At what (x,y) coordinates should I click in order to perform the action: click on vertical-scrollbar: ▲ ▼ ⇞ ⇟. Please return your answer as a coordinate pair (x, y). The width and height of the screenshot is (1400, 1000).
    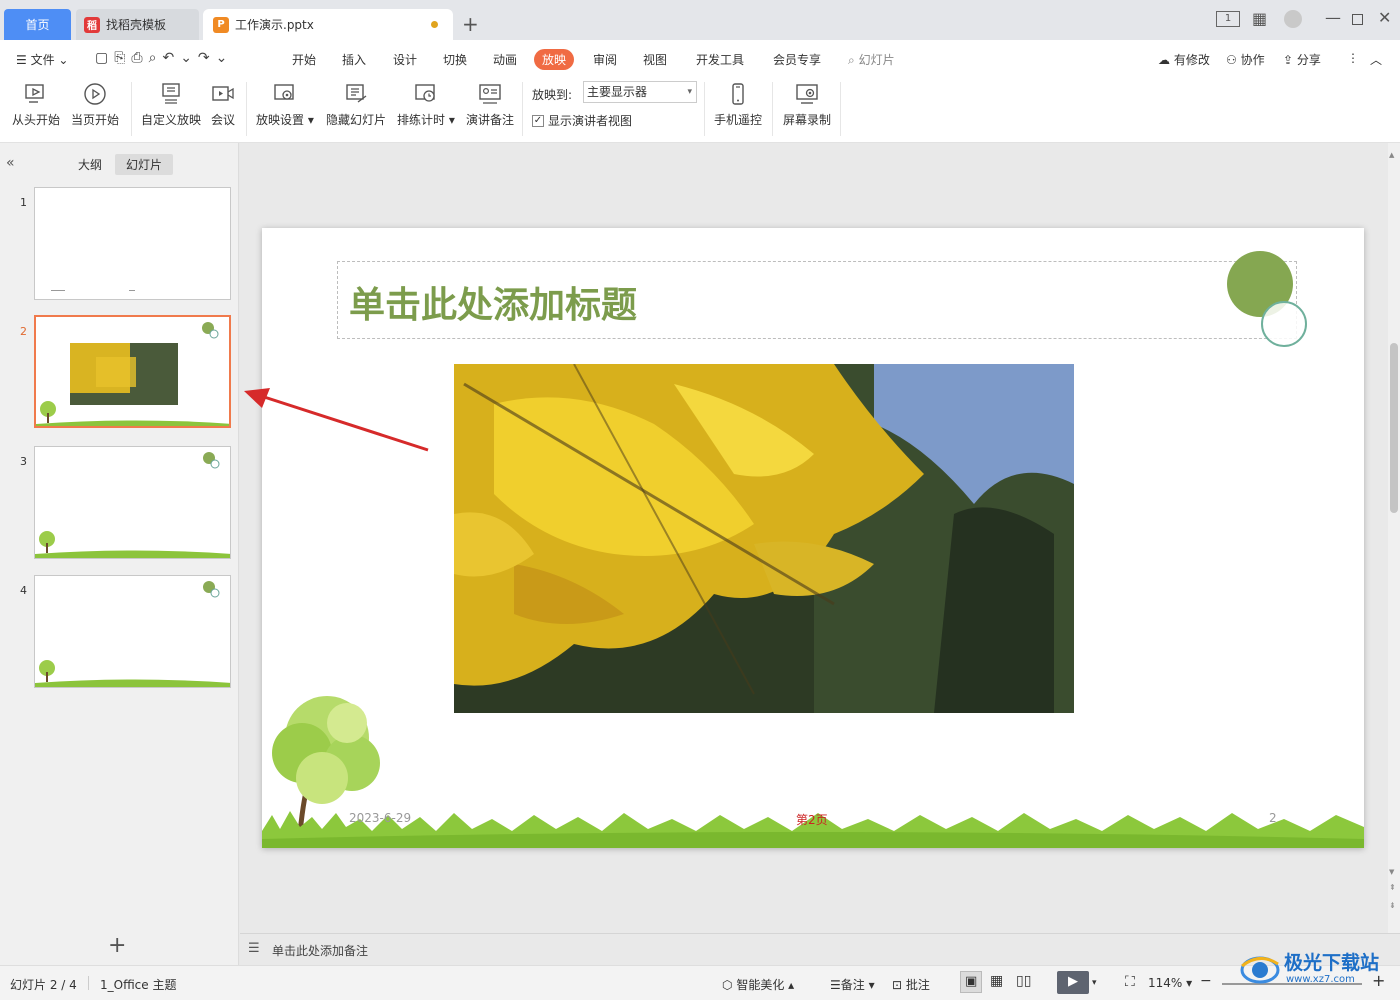
    Looking at the image, I should click on (1394, 538).